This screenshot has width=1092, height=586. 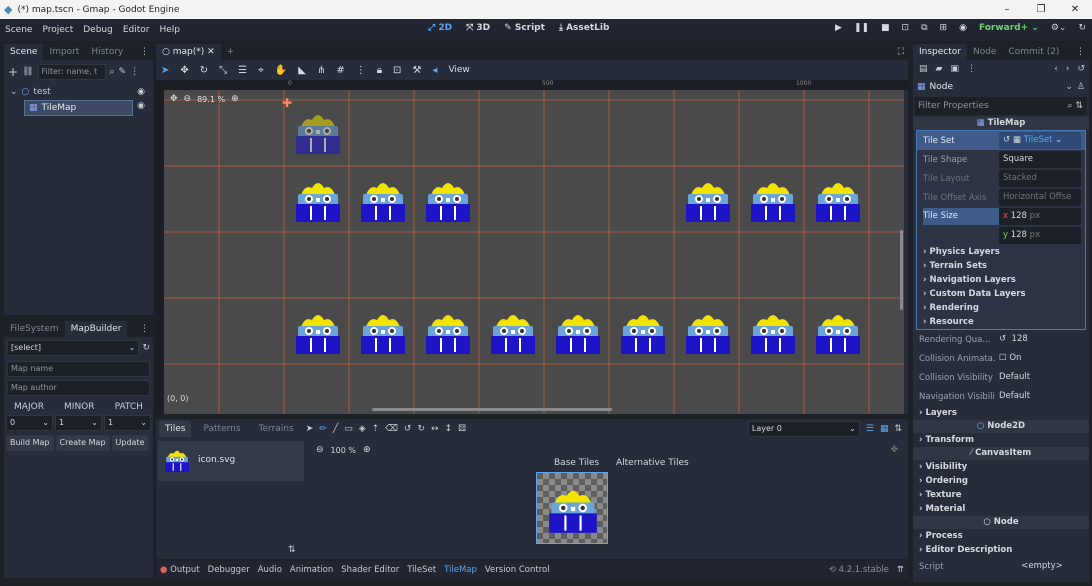 What do you see at coordinates (1001, 308) in the screenshot?
I see `section-rendering: › Rendering` at bounding box center [1001, 308].